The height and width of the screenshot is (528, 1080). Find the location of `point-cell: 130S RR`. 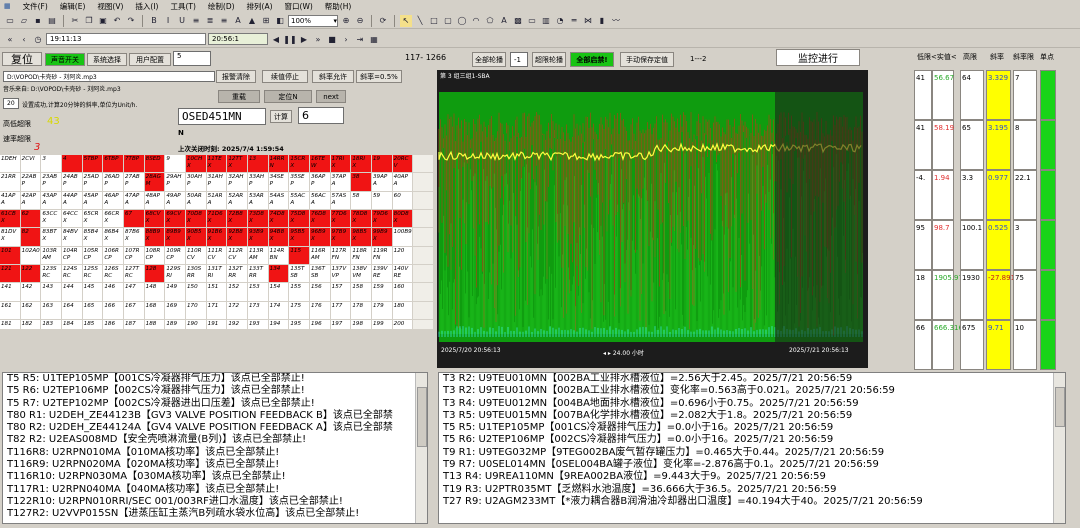

point-cell: 130S RR is located at coordinates (195, 274).